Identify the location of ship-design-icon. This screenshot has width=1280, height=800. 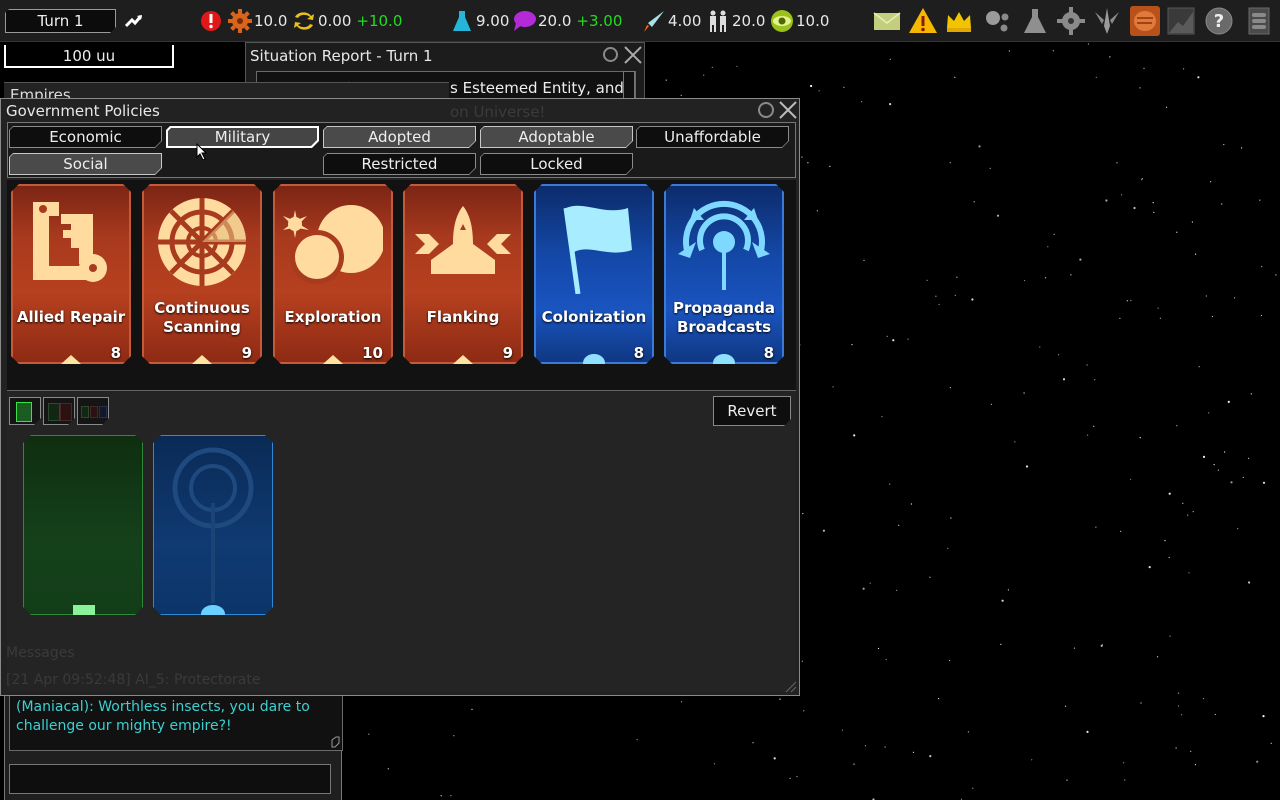
(1107, 21).